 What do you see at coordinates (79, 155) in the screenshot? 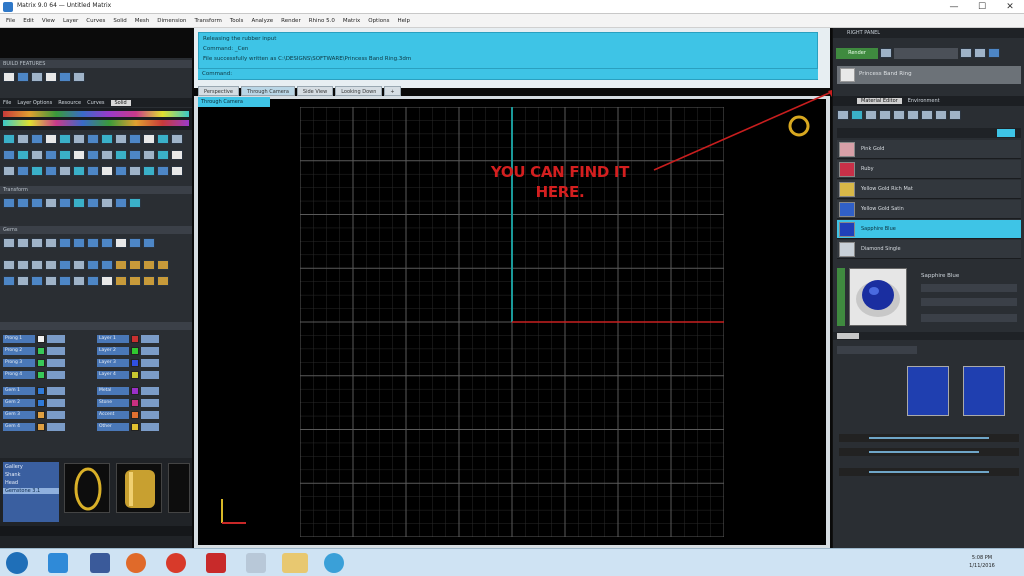
I see `mirror-icon` at bounding box center [79, 155].